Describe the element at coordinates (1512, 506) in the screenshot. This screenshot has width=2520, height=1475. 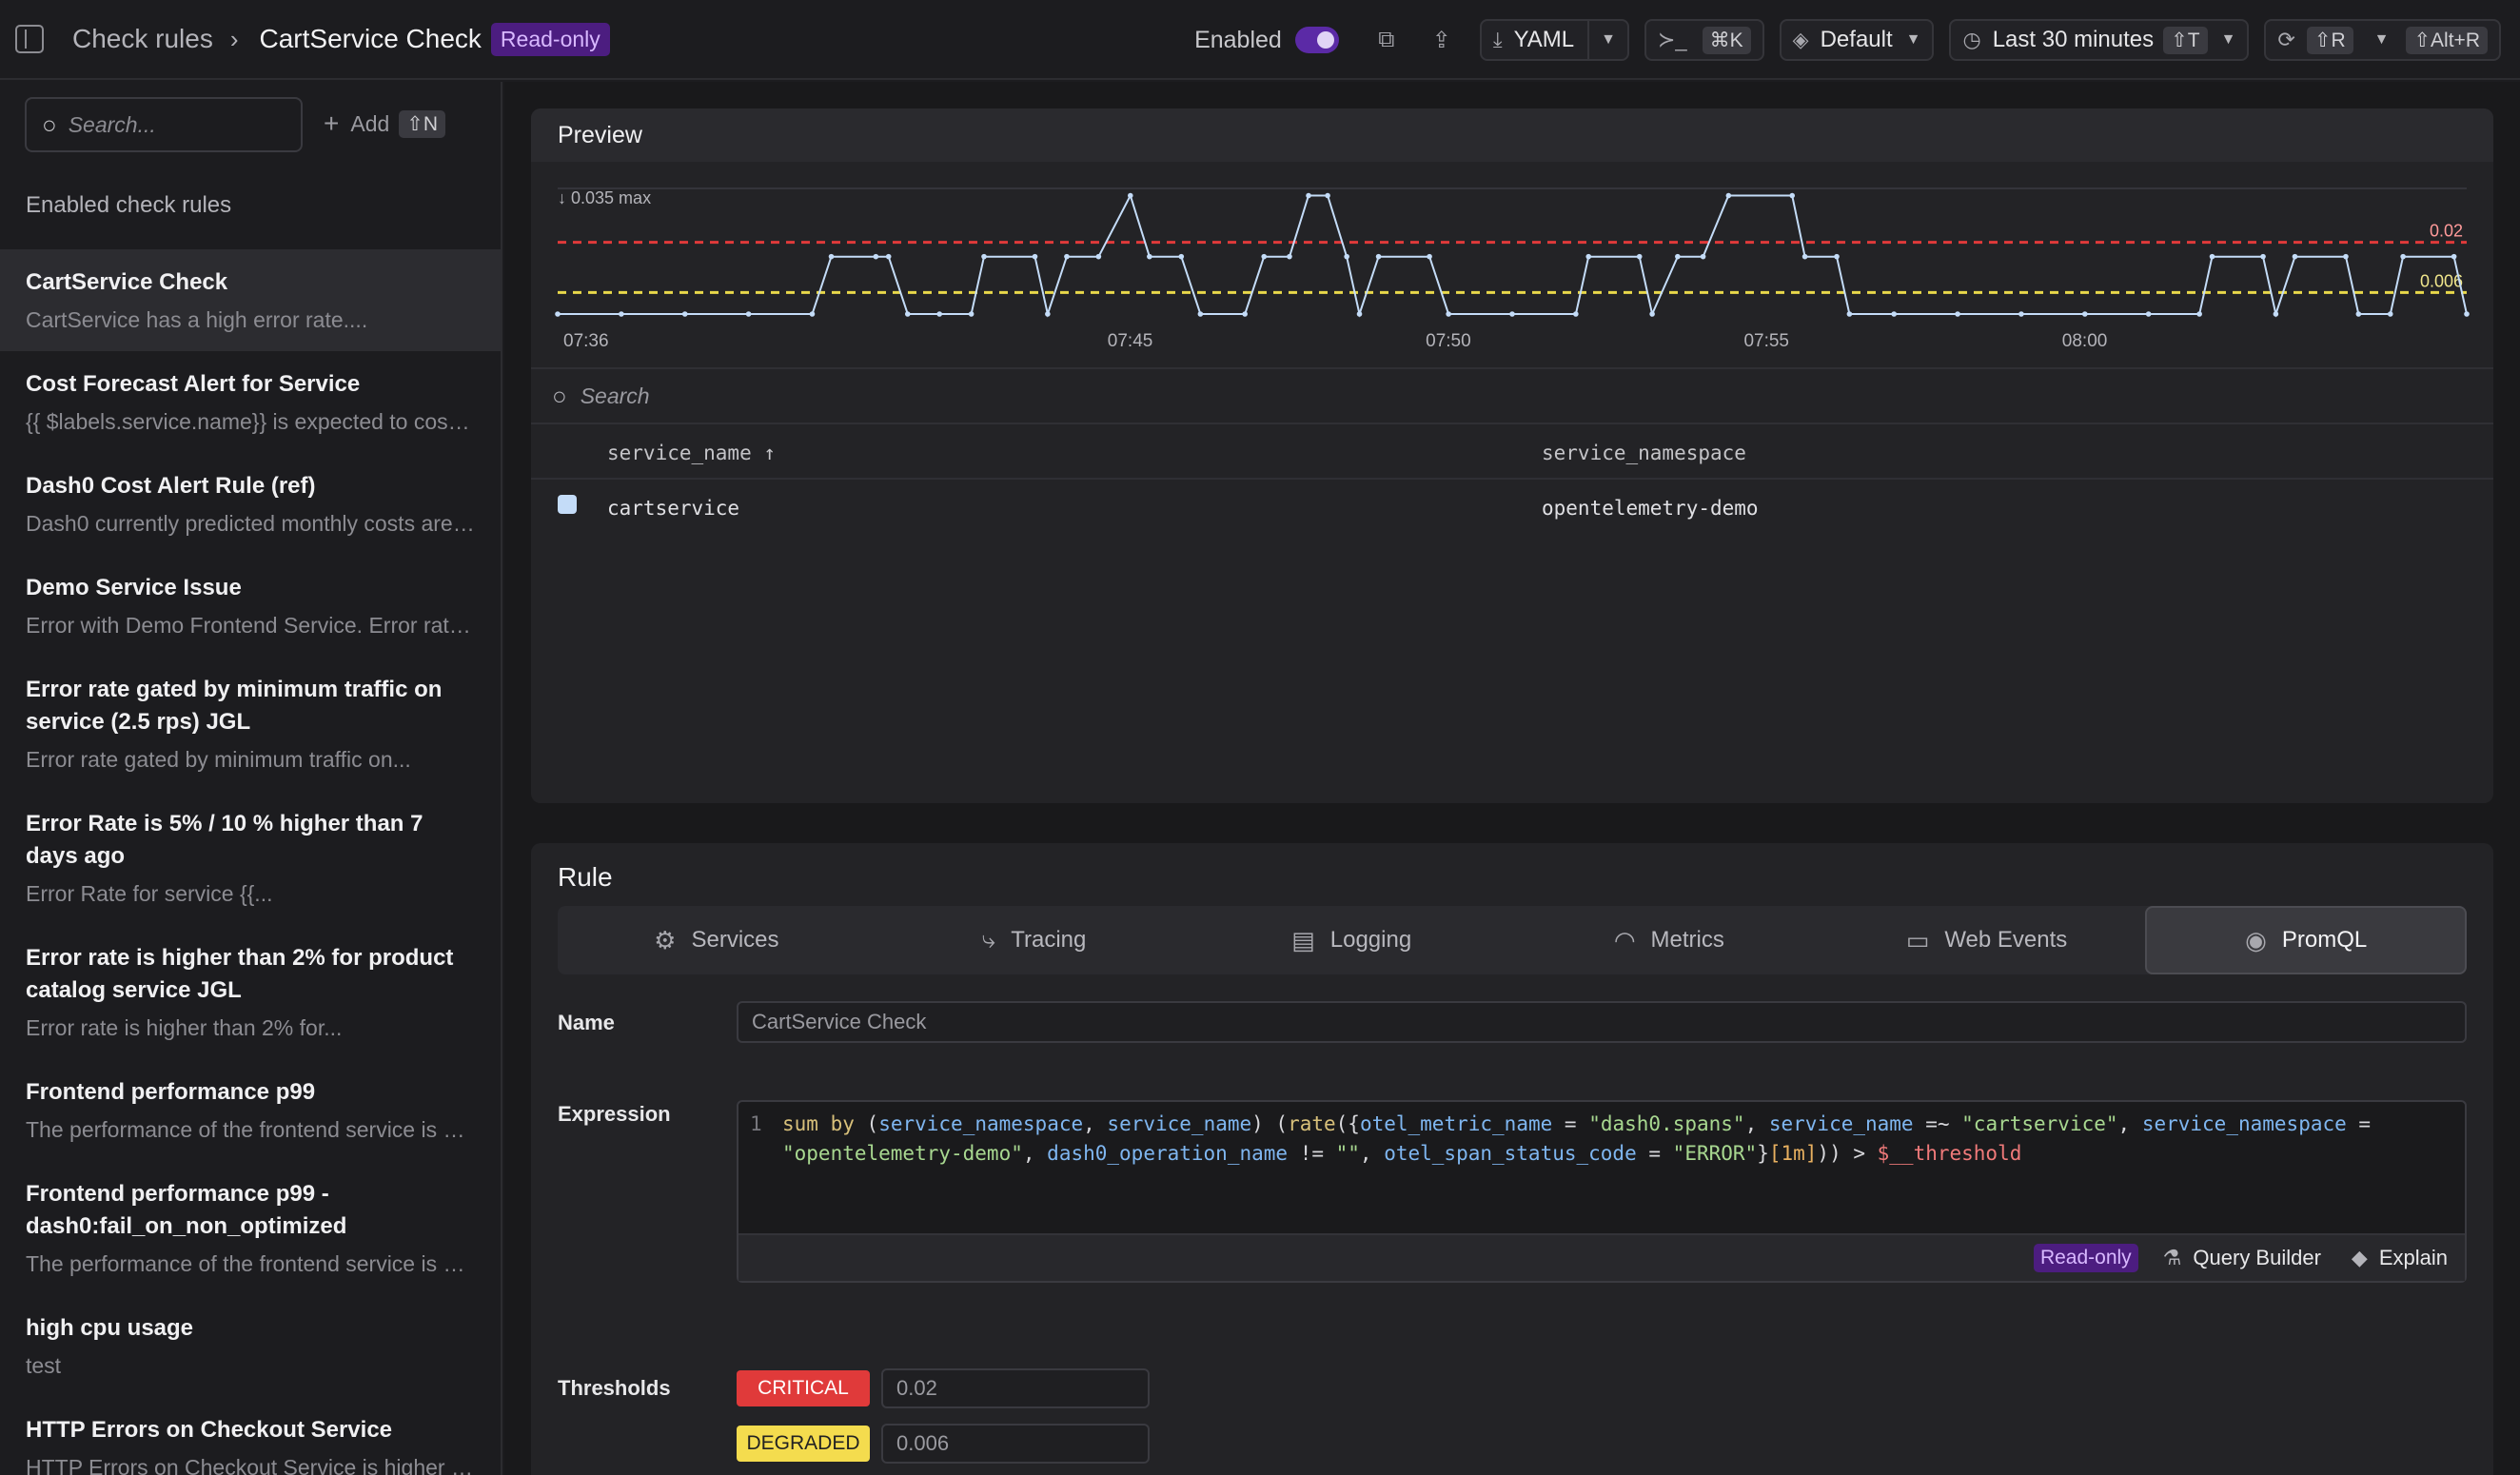
I see `table-row: cartservice opentelemetry-demo` at that location.